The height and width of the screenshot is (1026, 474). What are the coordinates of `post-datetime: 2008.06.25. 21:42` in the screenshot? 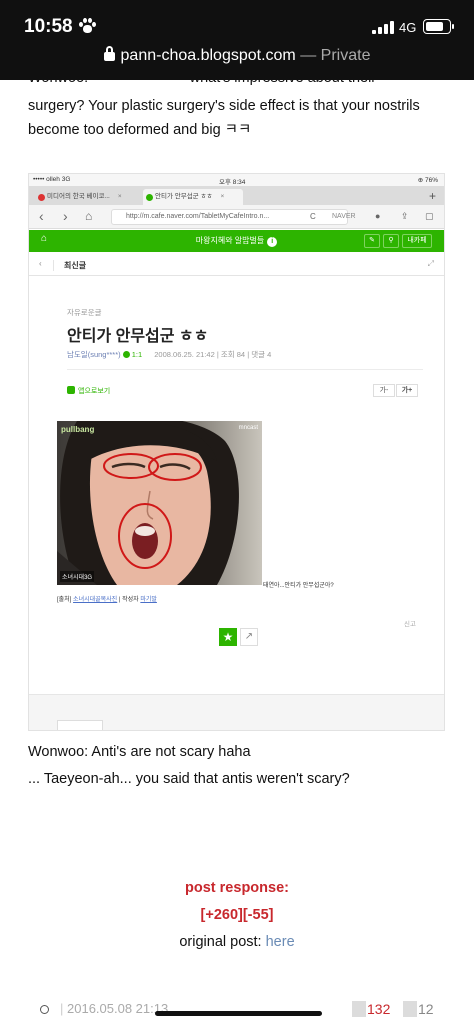 It's located at (184, 354).